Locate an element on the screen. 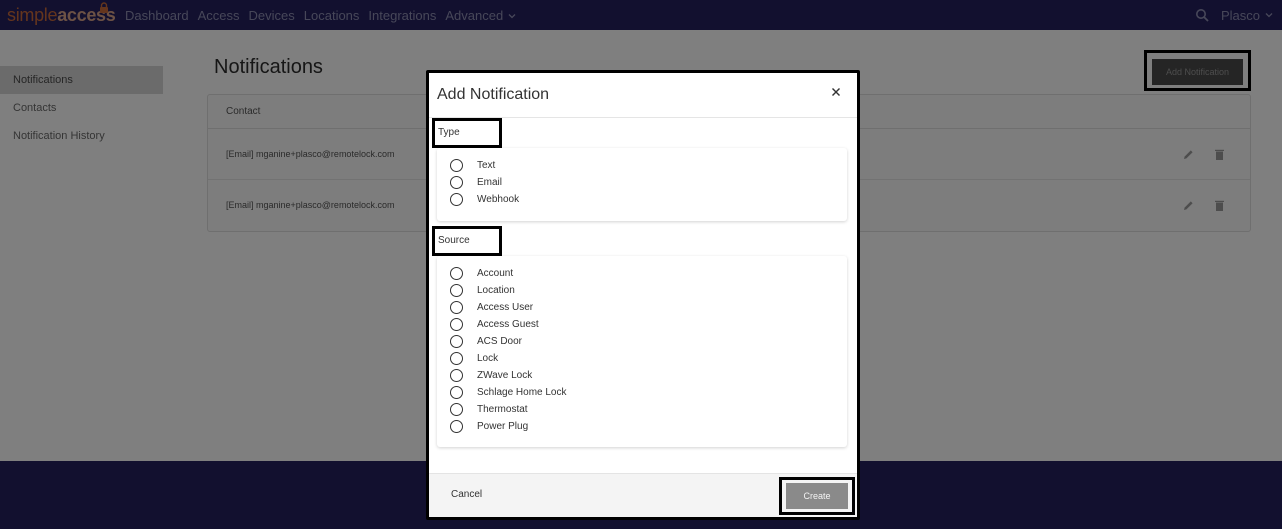 The image size is (1282, 529). source-option-thermostat: Thermostat is located at coordinates (642, 409).